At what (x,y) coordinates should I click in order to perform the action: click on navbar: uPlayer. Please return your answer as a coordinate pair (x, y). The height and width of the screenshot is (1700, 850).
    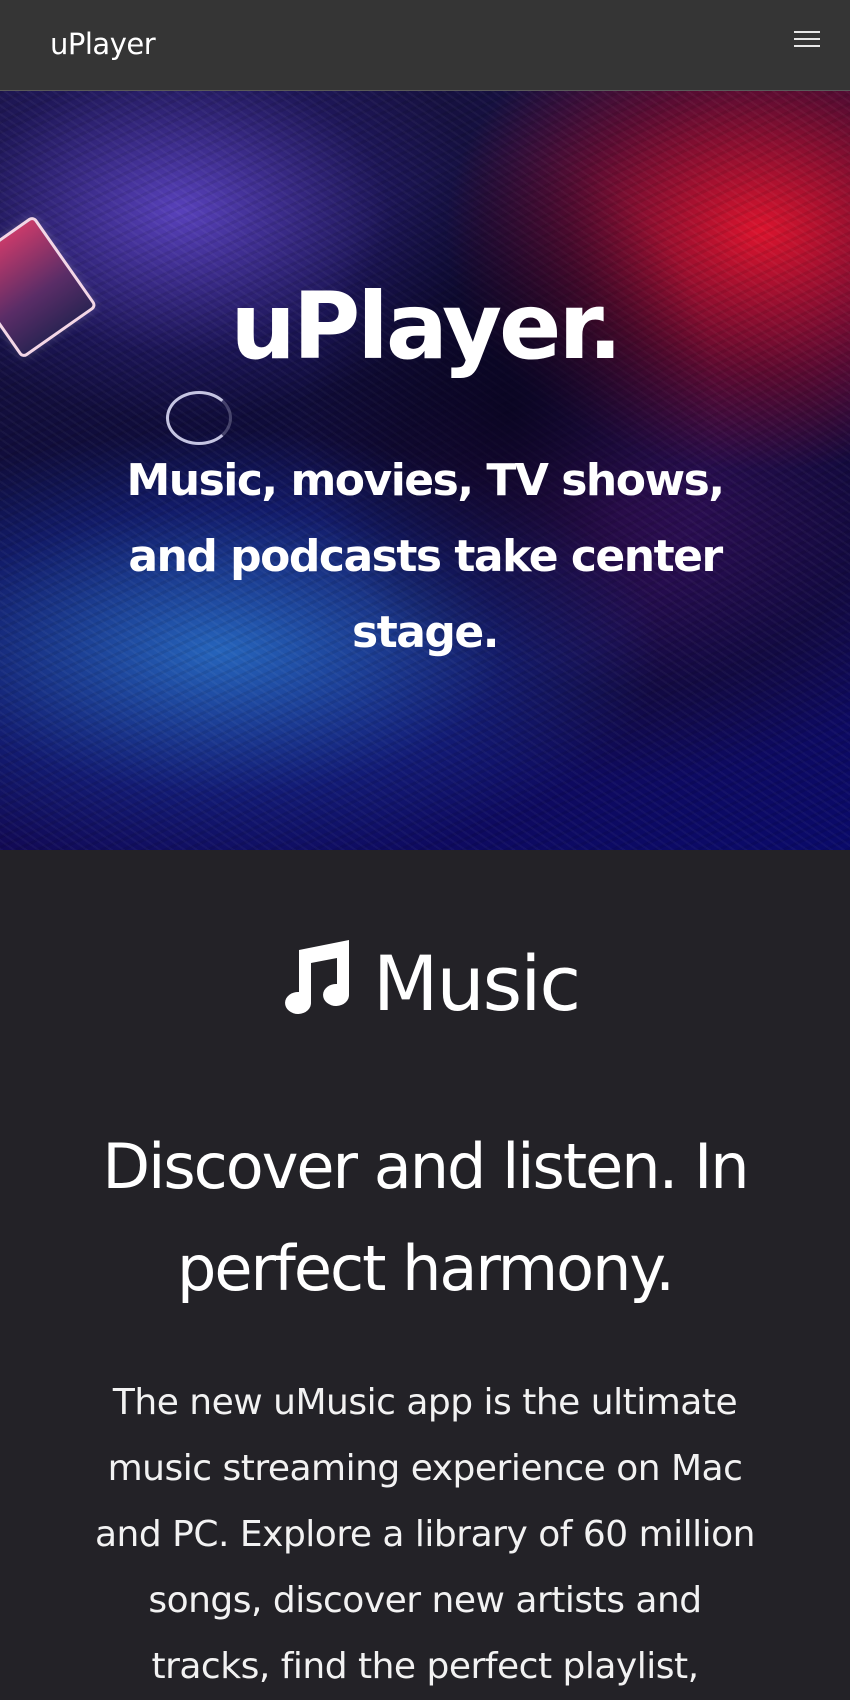
    Looking at the image, I should click on (425, 45).